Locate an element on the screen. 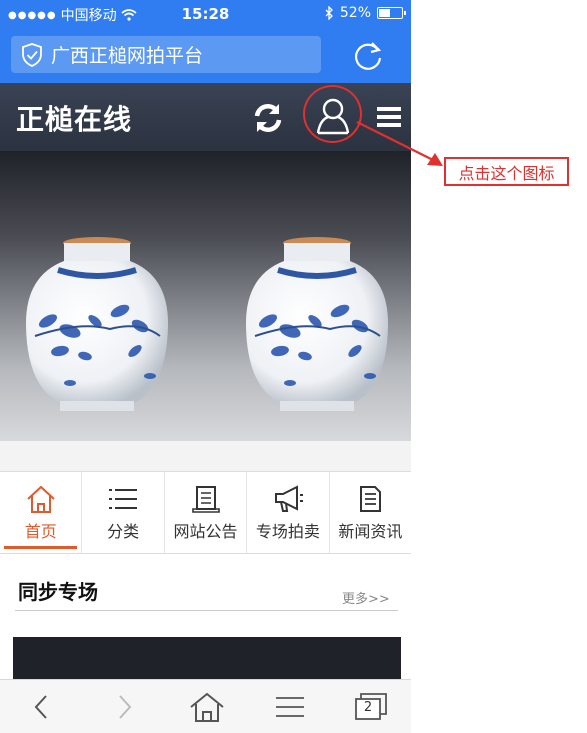  battery-level is located at coordinates (384, 13).